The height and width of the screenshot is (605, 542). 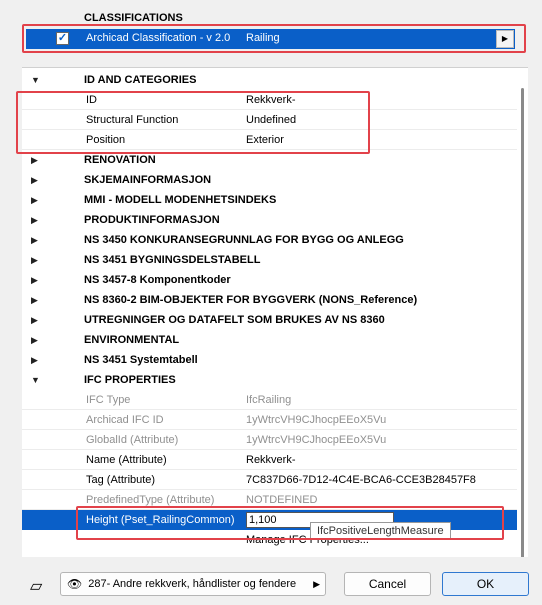 I want to click on property-value: Undefined, so click(x=271, y=120).